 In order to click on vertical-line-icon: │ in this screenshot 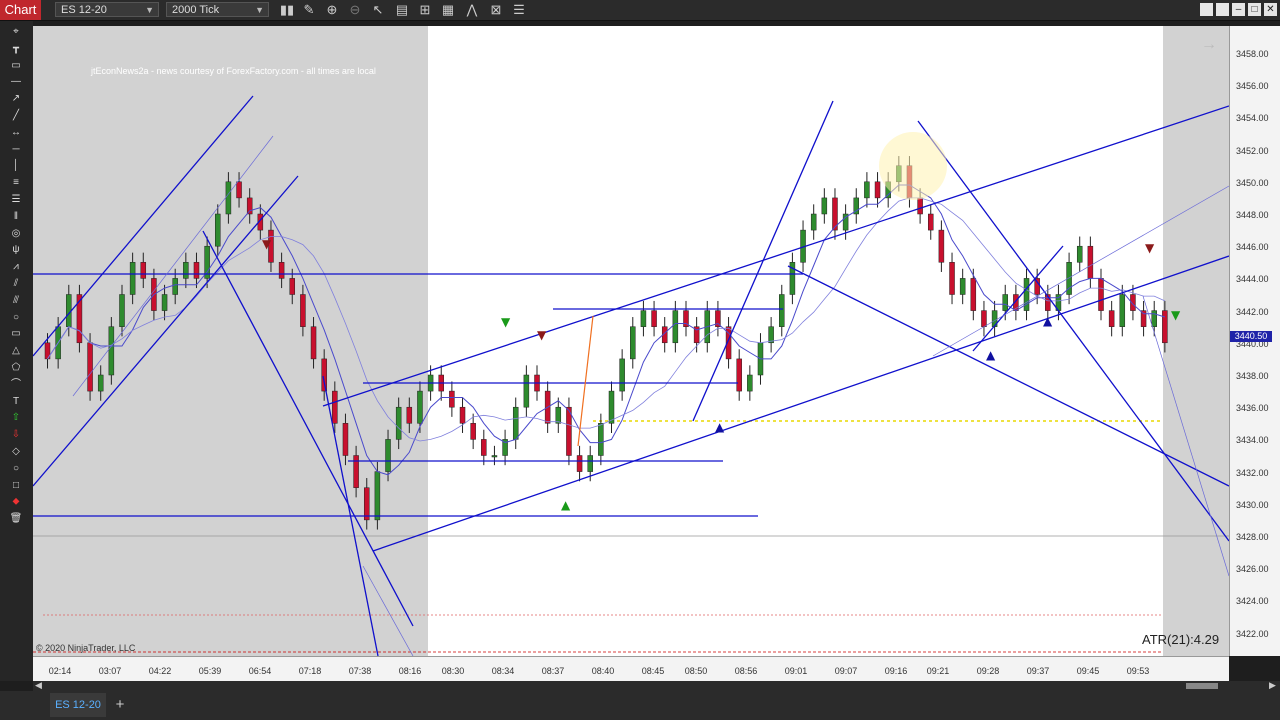, I will do `click(16, 166)`.